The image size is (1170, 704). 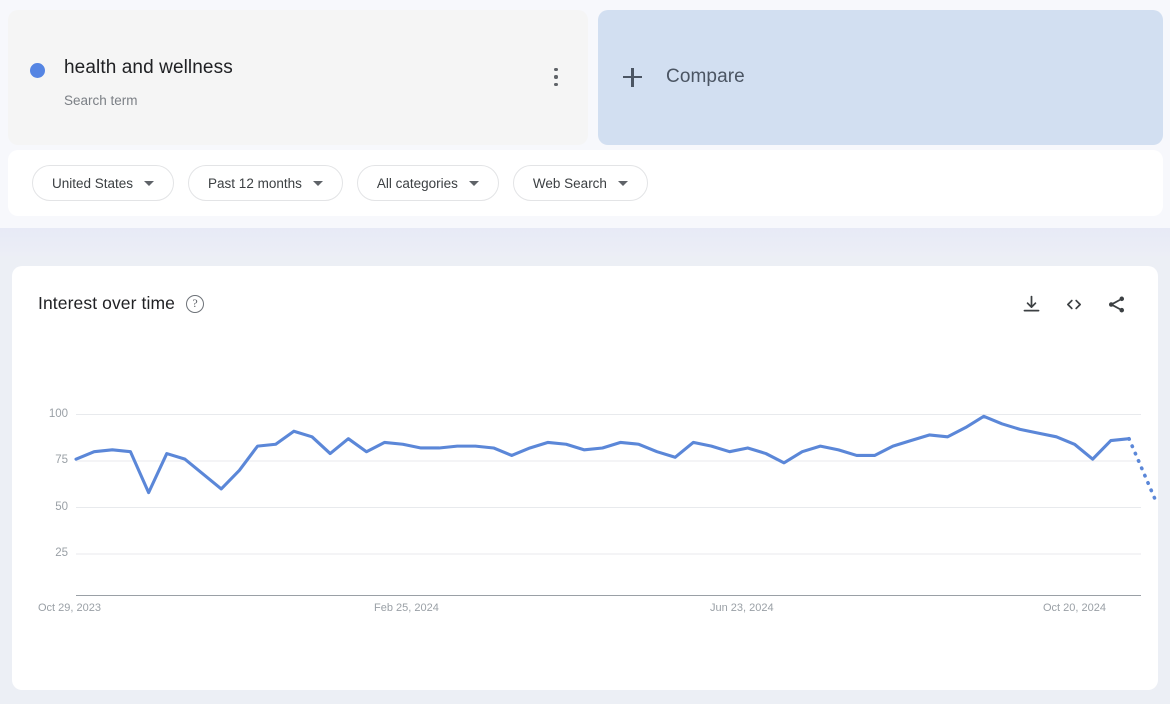 I want to click on filter-time-range-label: Past 12 months, so click(x=255, y=183).